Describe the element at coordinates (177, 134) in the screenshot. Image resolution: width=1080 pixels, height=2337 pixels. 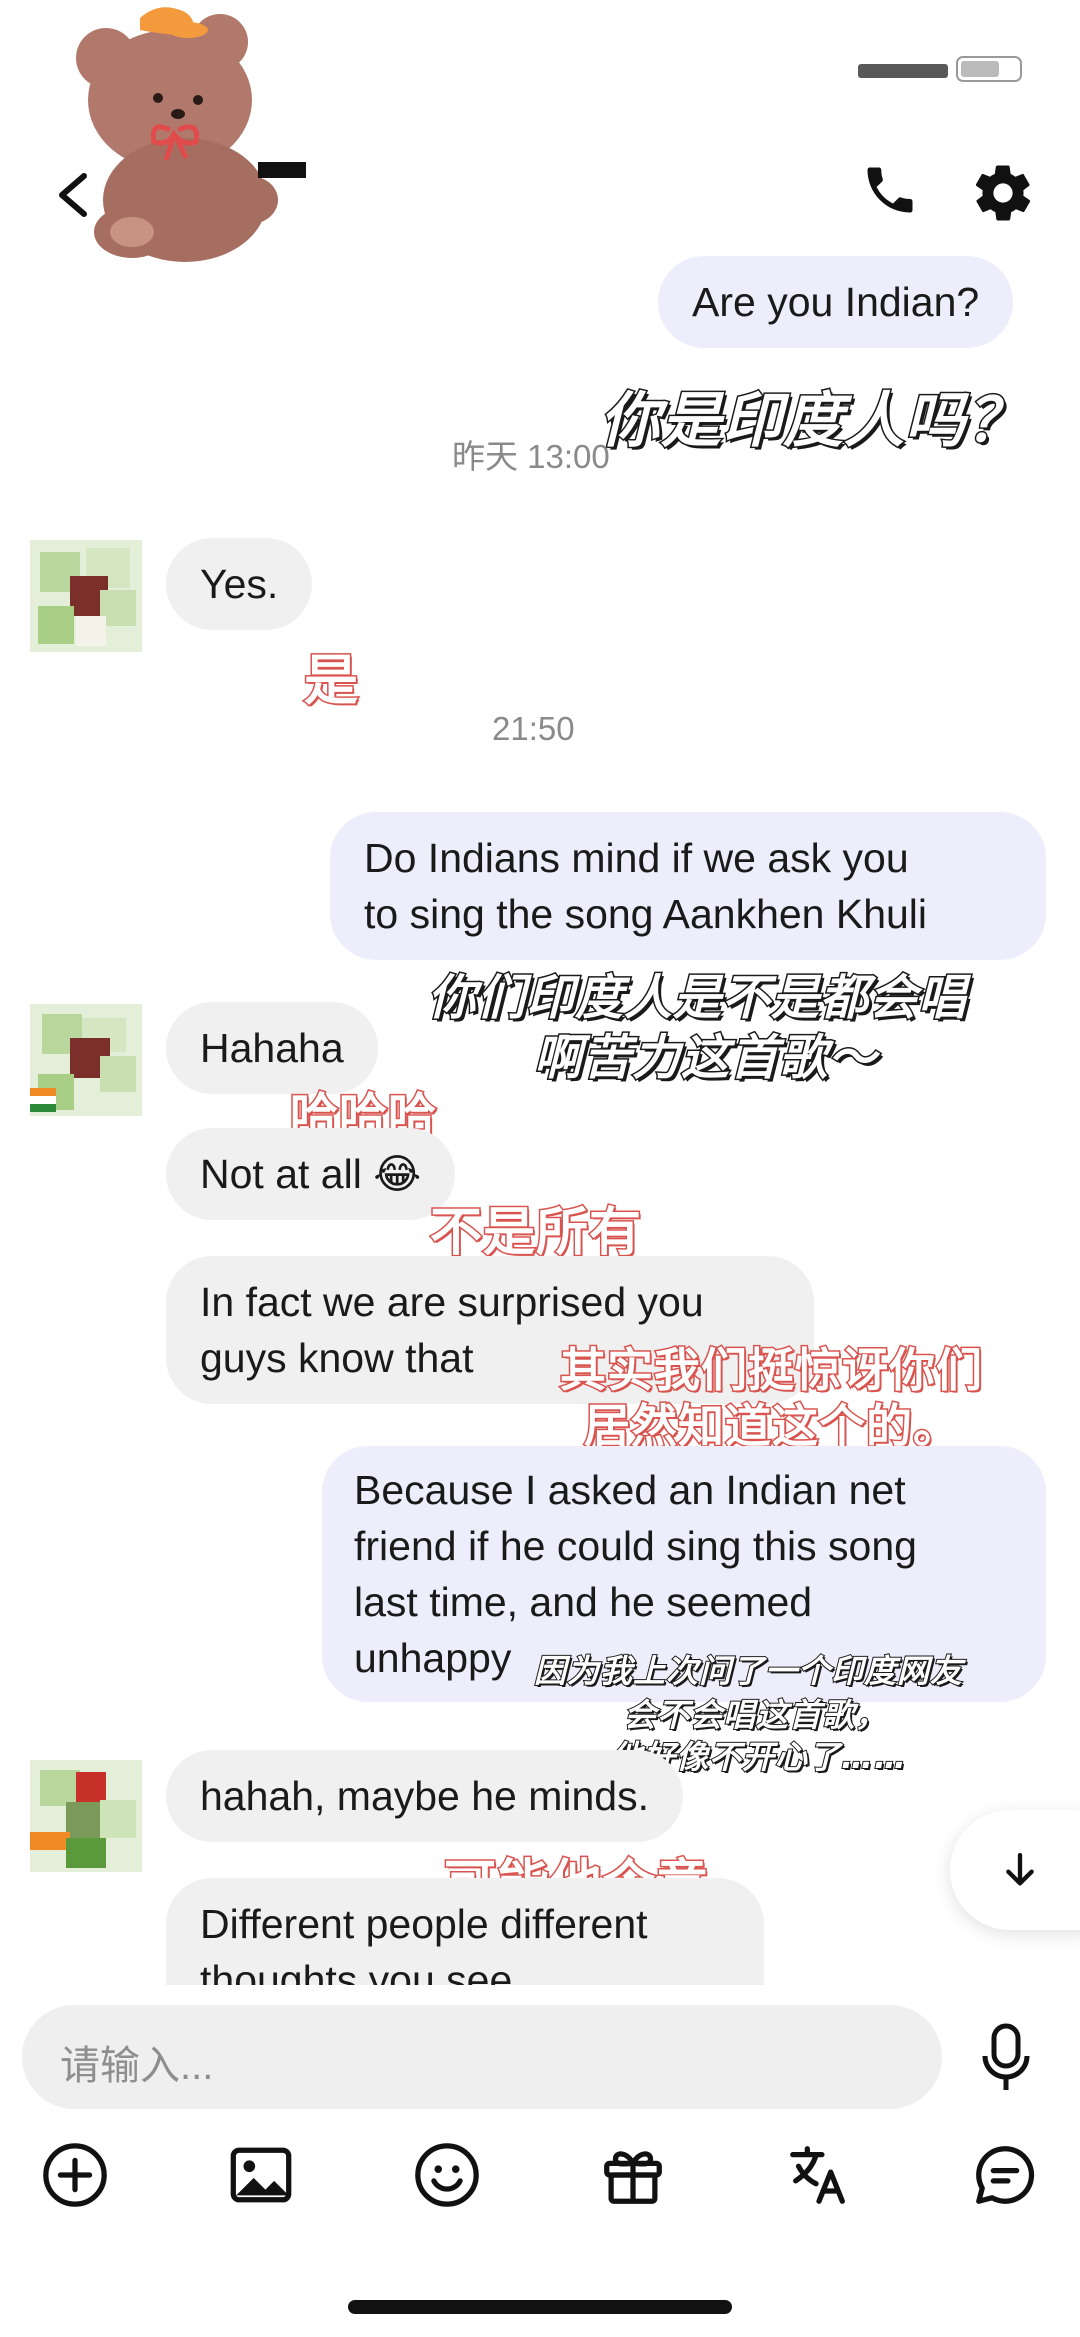
I see `teddy-bear-sticker` at that location.